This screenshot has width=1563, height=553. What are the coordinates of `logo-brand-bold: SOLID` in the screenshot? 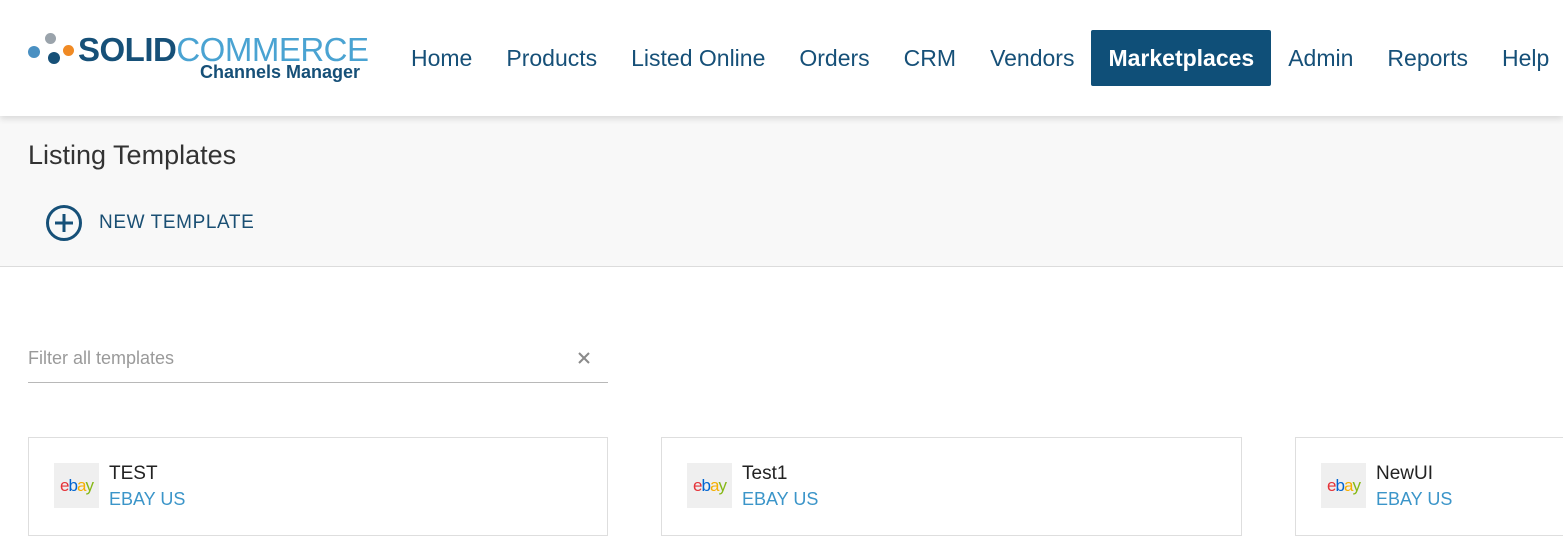 It's located at (127, 49).